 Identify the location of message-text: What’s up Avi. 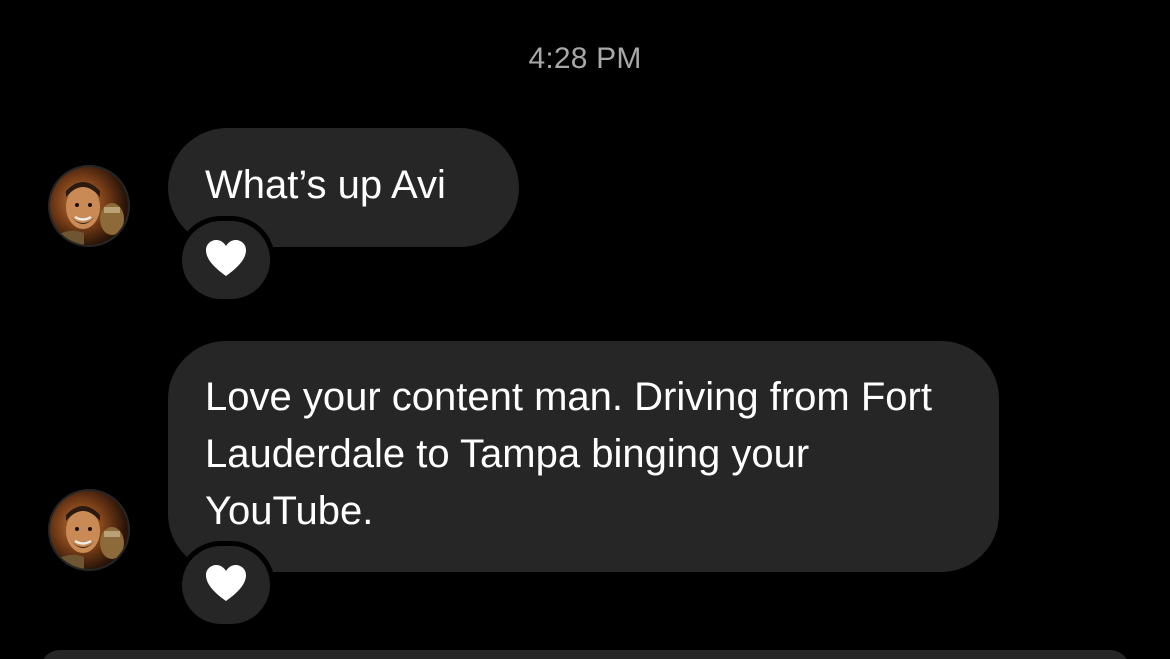
(325, 185).